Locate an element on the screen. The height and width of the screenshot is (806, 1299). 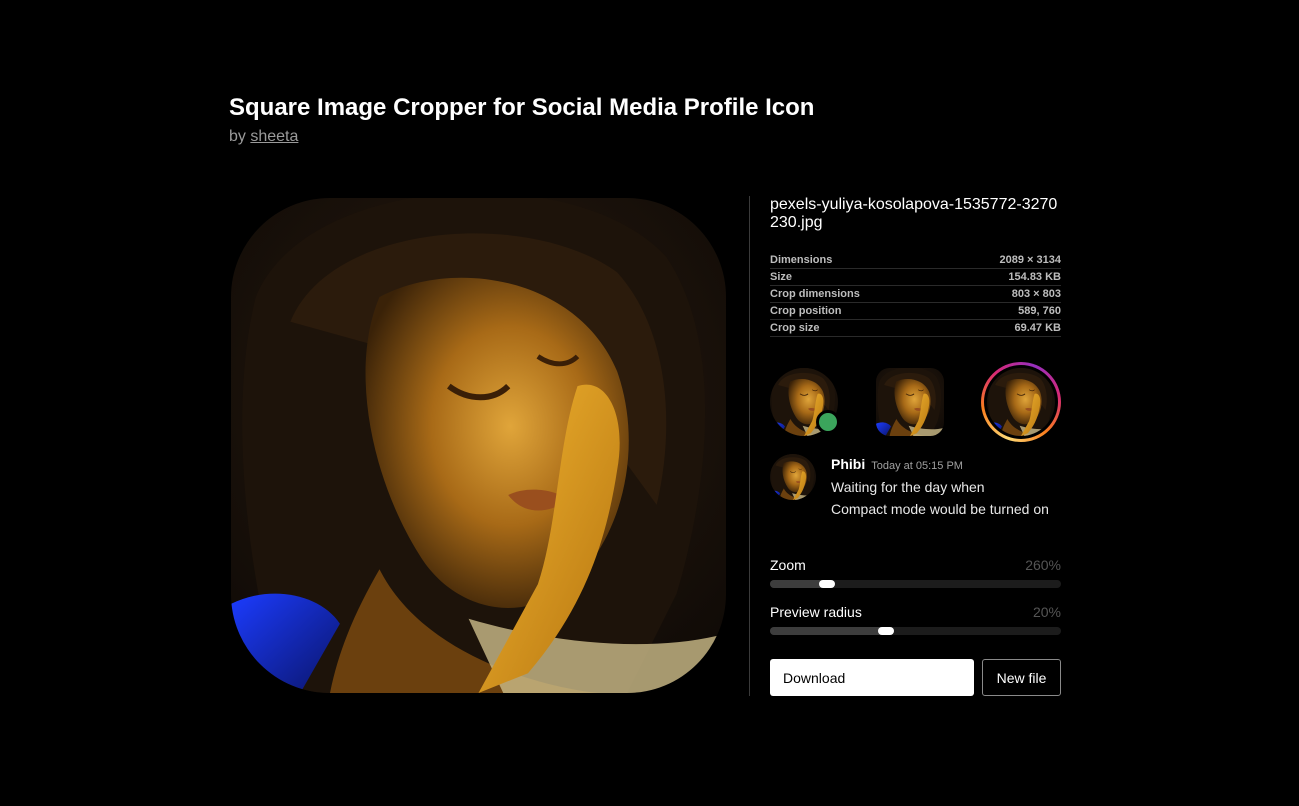
radius-slider is located at coordinates (915, 631).